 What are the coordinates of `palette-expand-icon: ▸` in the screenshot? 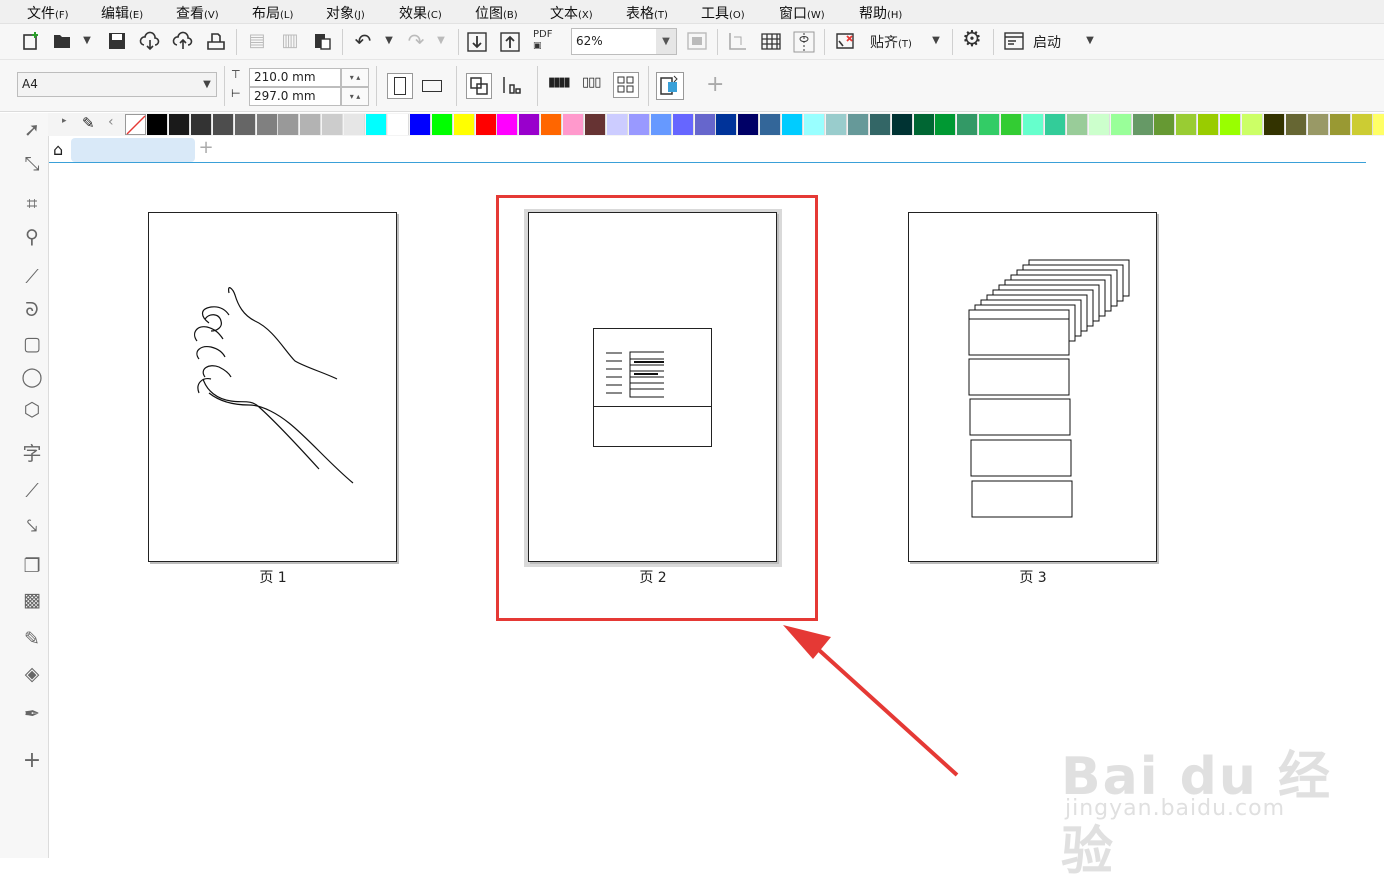 It's located at (64, 121).